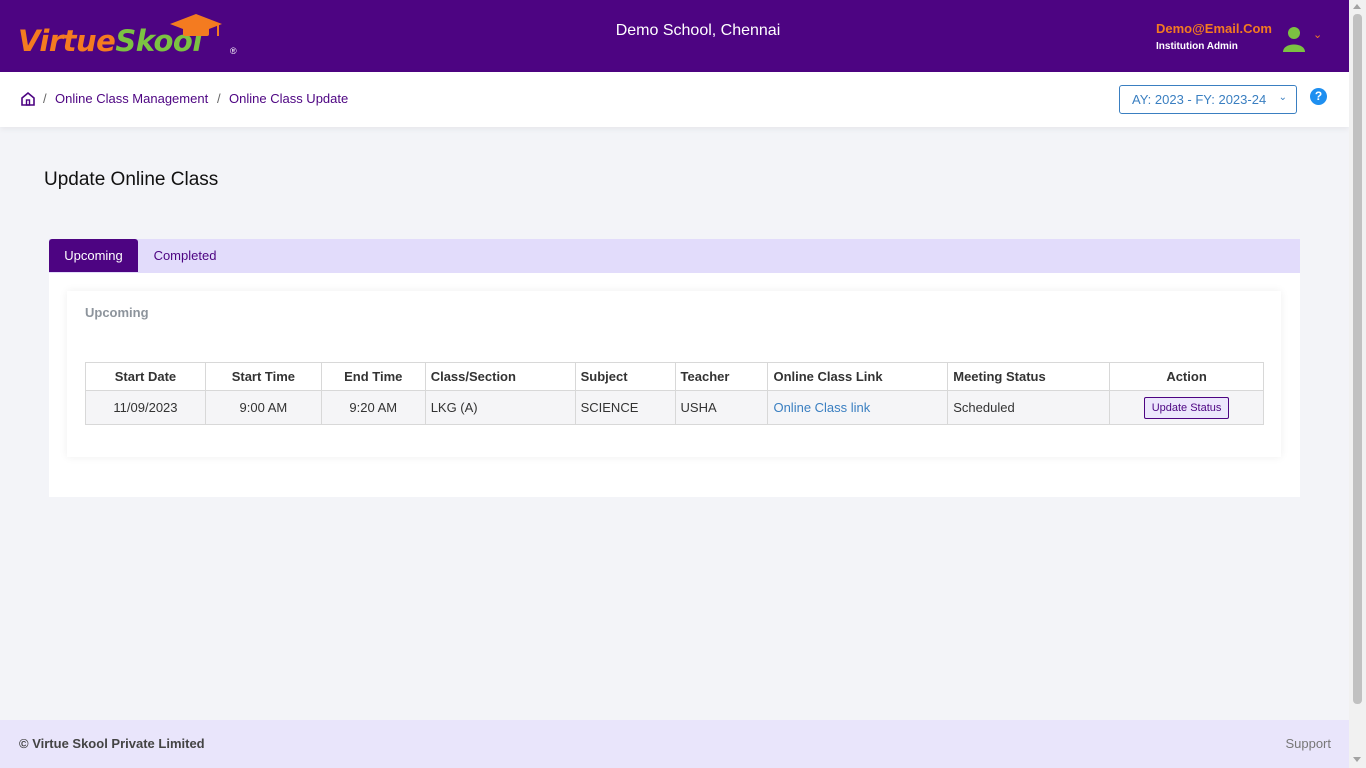 The height and width of the screenshot is (768, 1366). I want to click on column-header: Subject, so click(625, 376).